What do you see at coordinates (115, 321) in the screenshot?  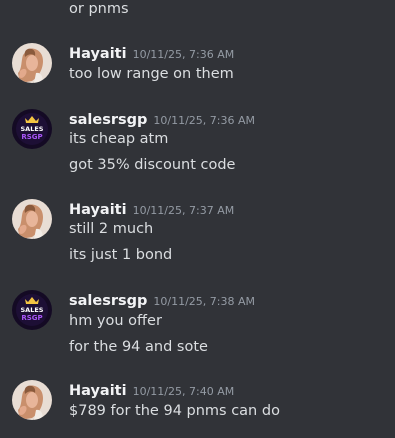 I see `message-text: hm you offer` at bounding box center [115, 321].